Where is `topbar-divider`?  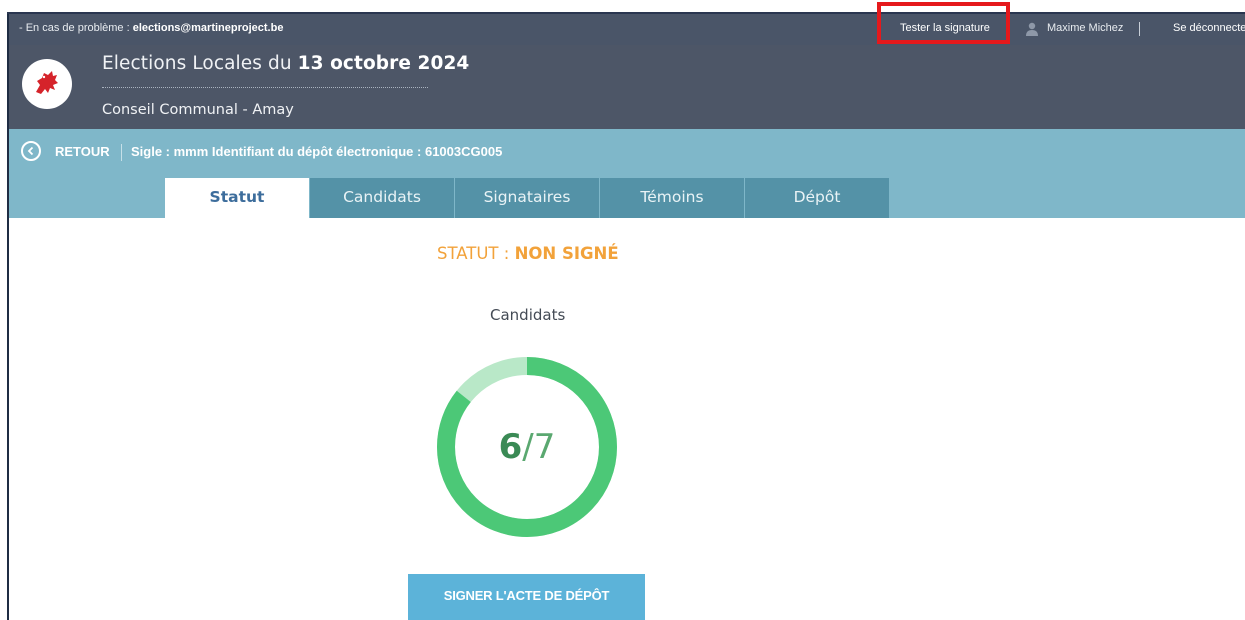 topbar-divider is located at coordinates (1139, 29).